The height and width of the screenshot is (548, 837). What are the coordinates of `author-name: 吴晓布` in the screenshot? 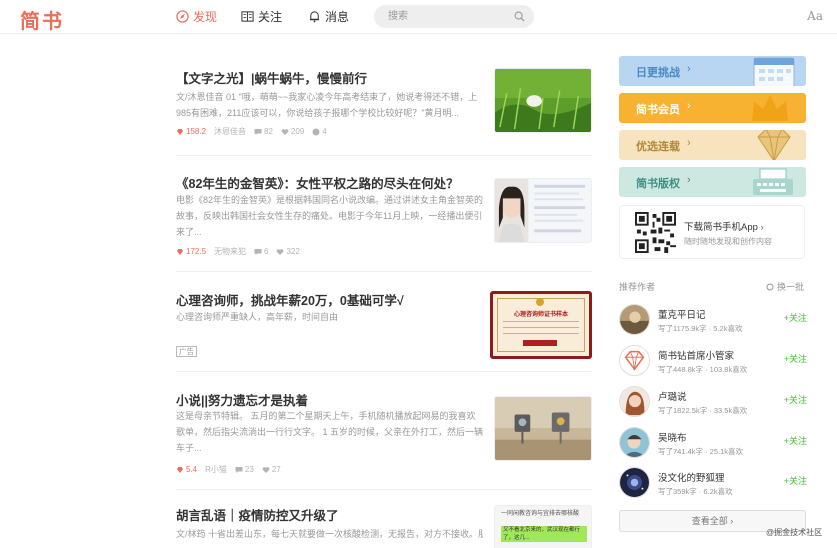 It's located at (672, 437).